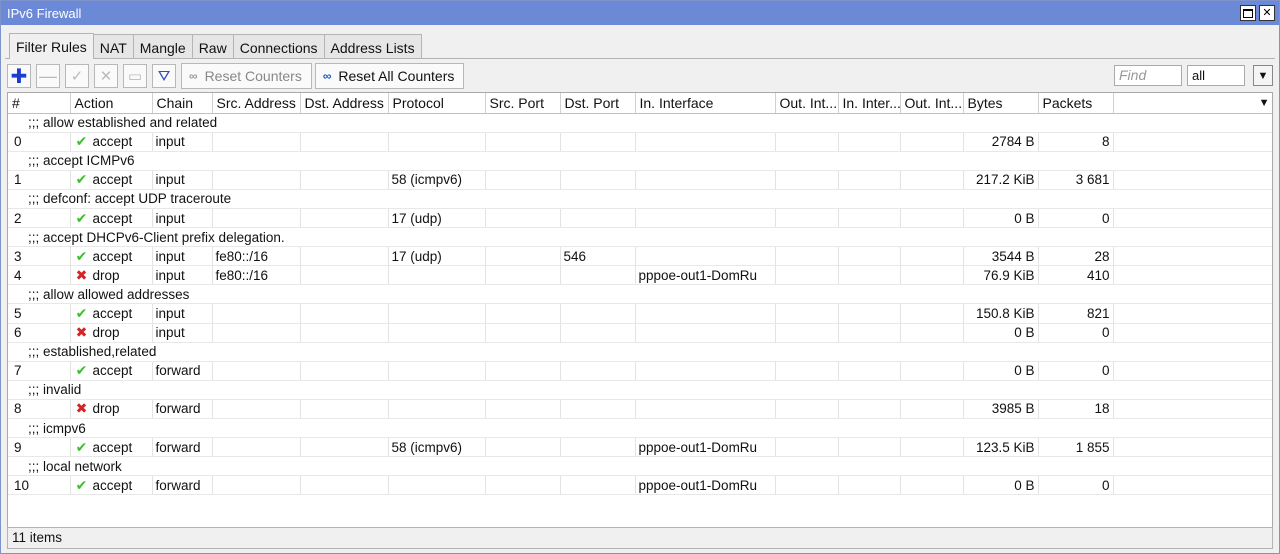 This screenshot has width=1280, height=554. I want to click on filter-button: ⛛, so click(164, 76).